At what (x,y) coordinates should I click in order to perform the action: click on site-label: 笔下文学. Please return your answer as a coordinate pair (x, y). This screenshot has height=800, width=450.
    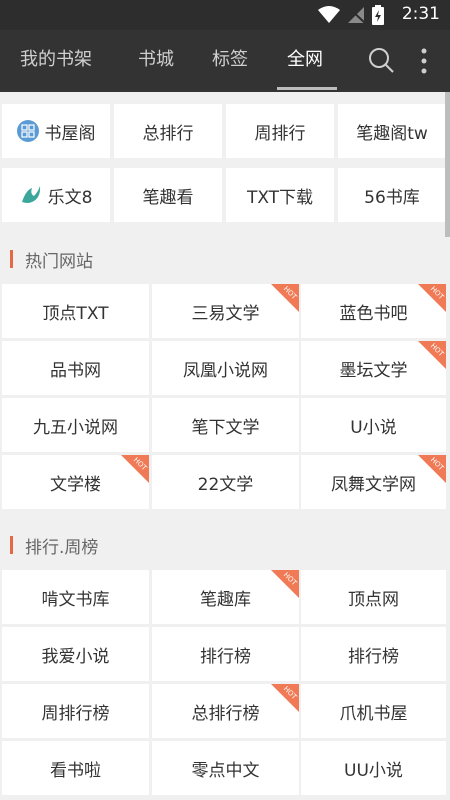
    Looking at the image, I should click on (225, 427).